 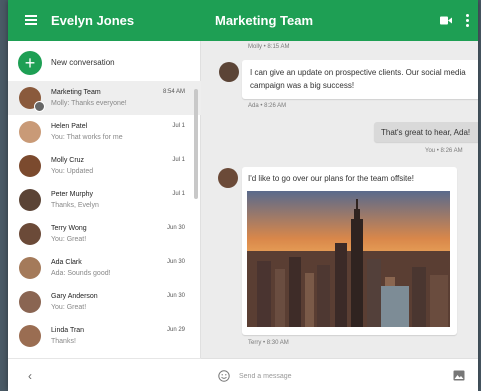 What do you see at coordinates (68, 330) in the screenshot?
I see `conversation-name: Linda Tran` at bounding box center [68, 330].